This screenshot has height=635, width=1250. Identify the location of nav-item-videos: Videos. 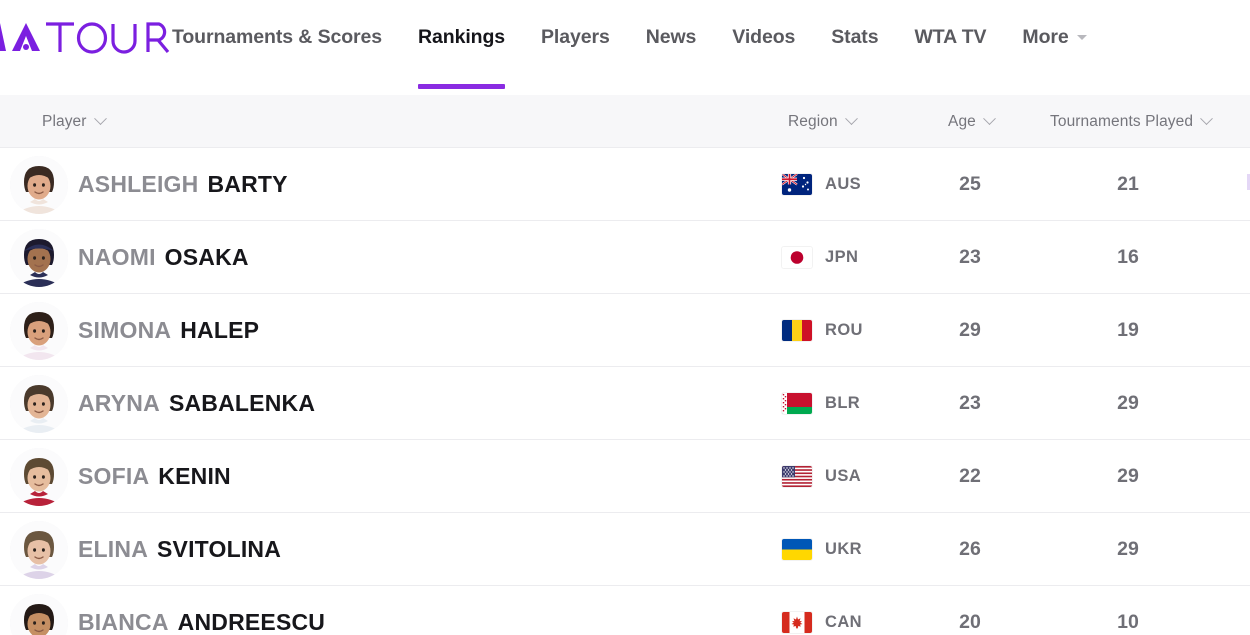
(763, 47).